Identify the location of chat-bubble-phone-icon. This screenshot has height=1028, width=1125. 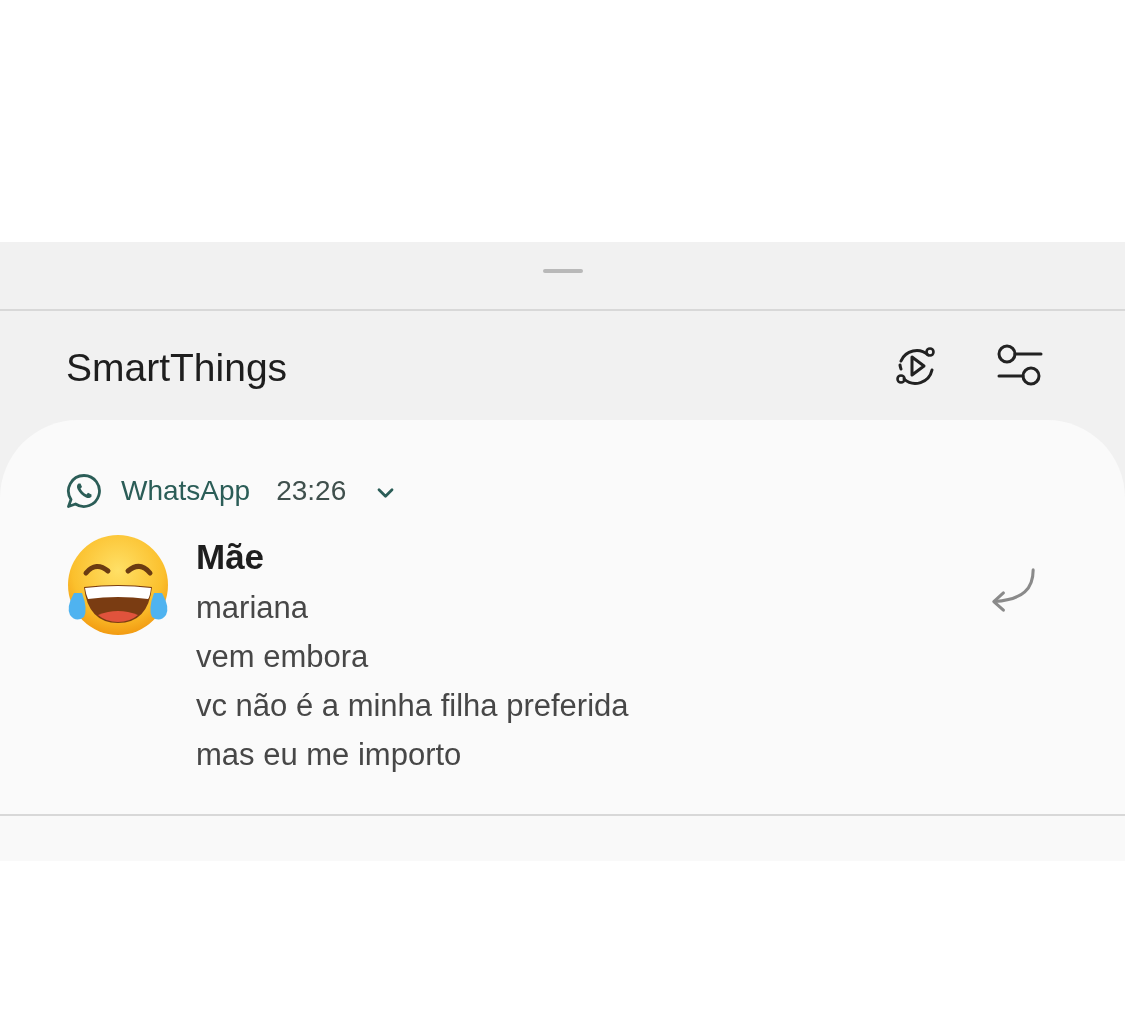
(84, 491).